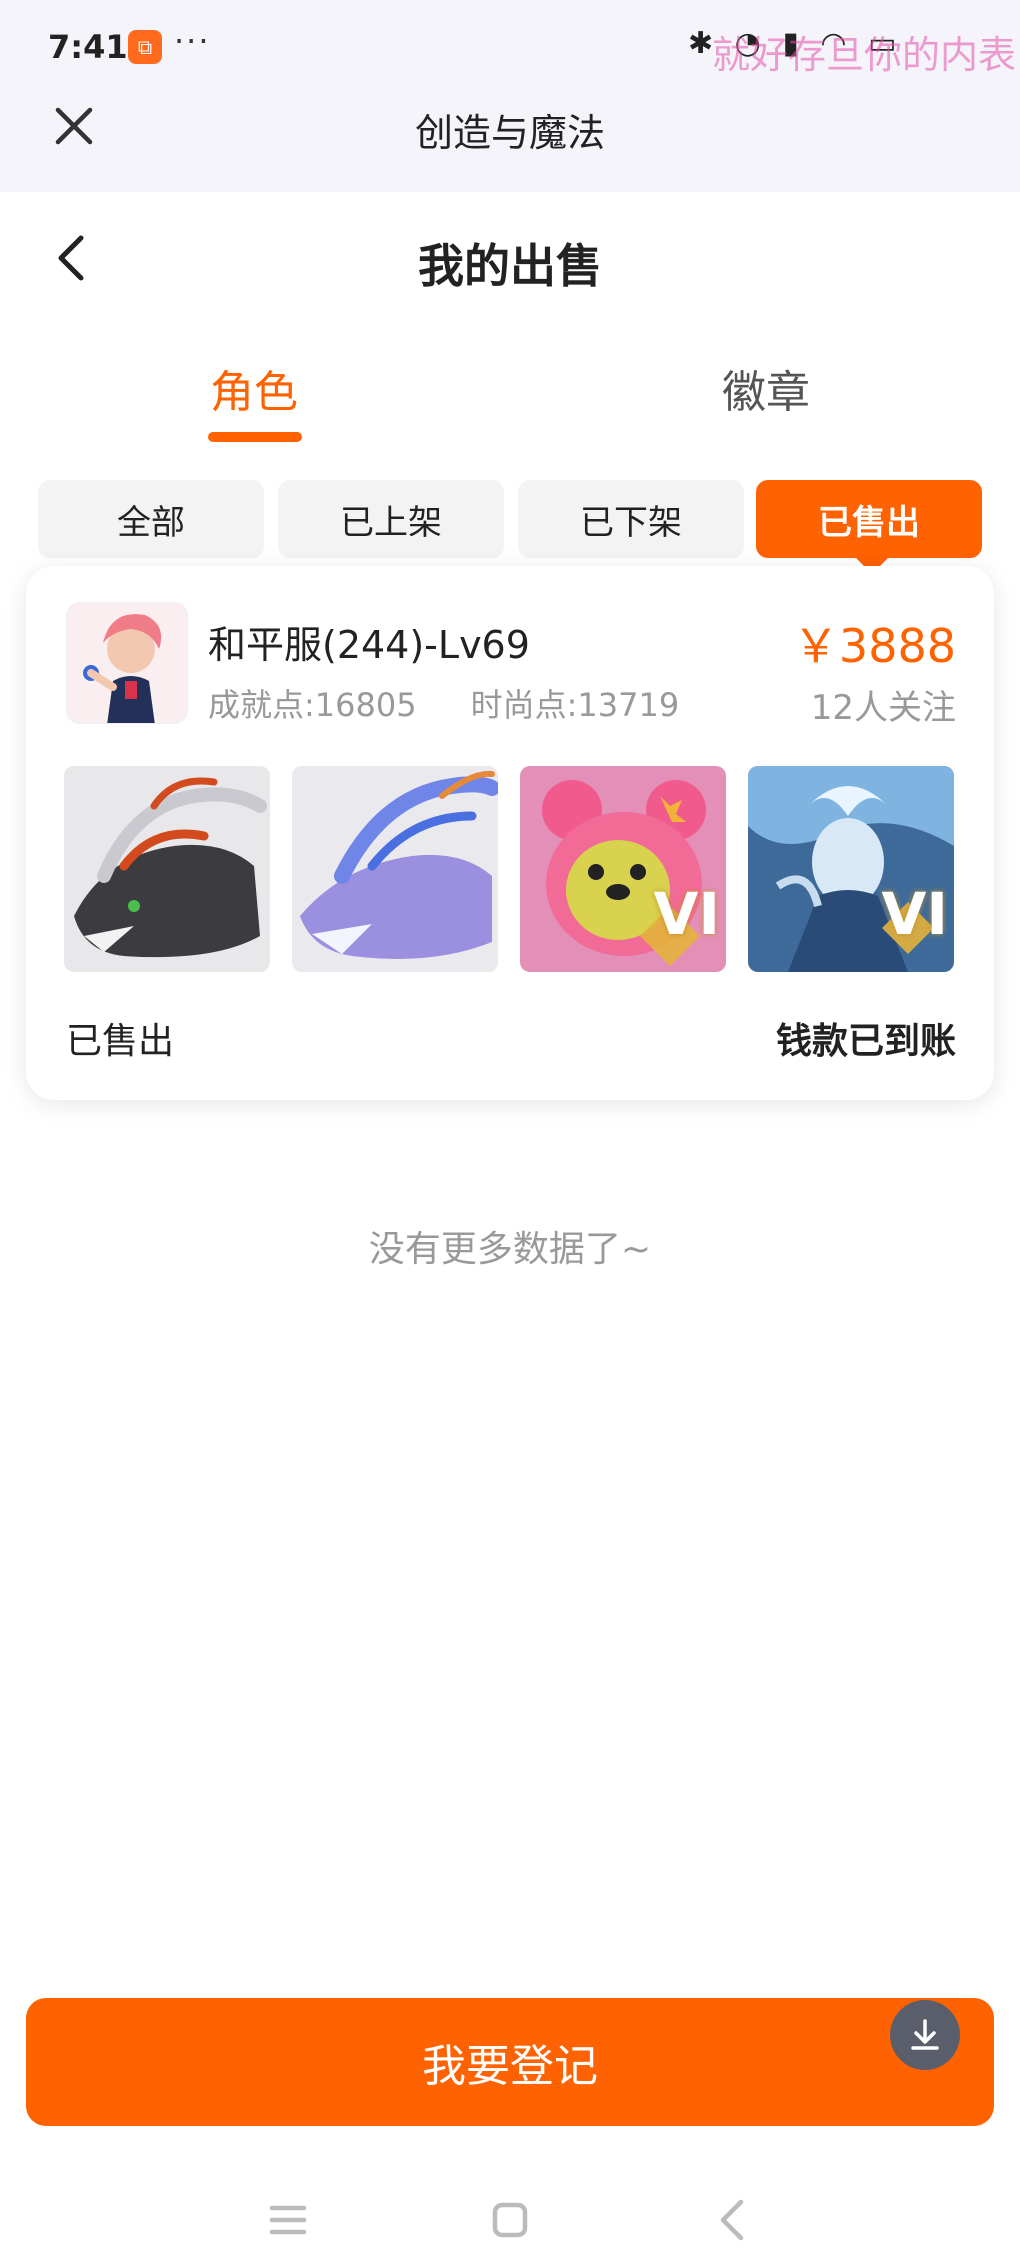 Image resolution: width=1020 pixels, height=2267 pixels. Describe the element at coordinates (254, 388) in the screenshot. I see `tab-role: 角色` at that location.